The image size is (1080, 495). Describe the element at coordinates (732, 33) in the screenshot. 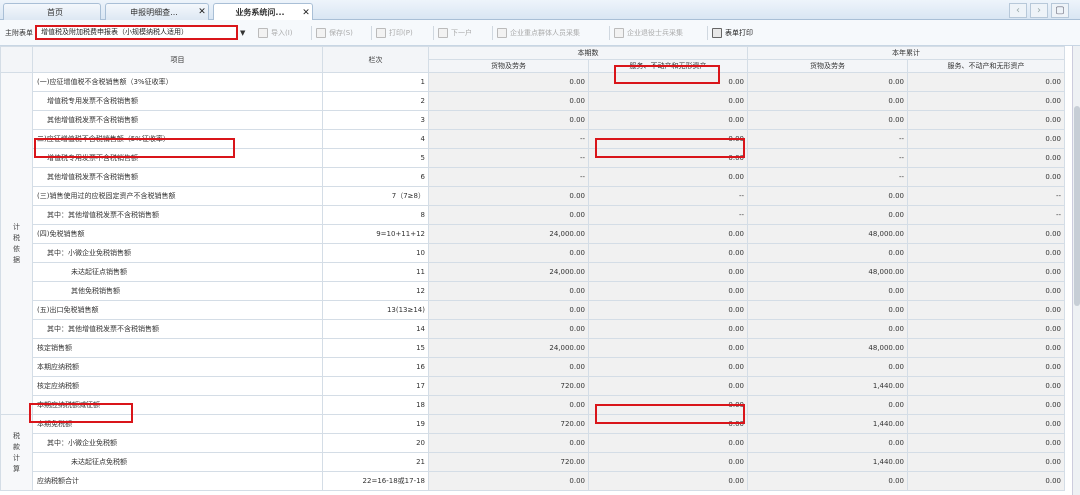

I see `toolbar-button-6: 表单打印` at that location.